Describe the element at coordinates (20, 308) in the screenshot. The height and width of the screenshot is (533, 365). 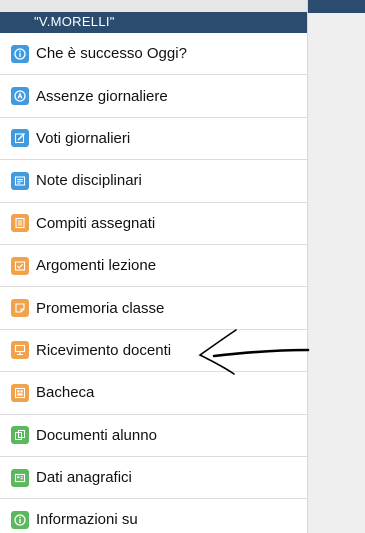
I see `reminder-icon` at that location.